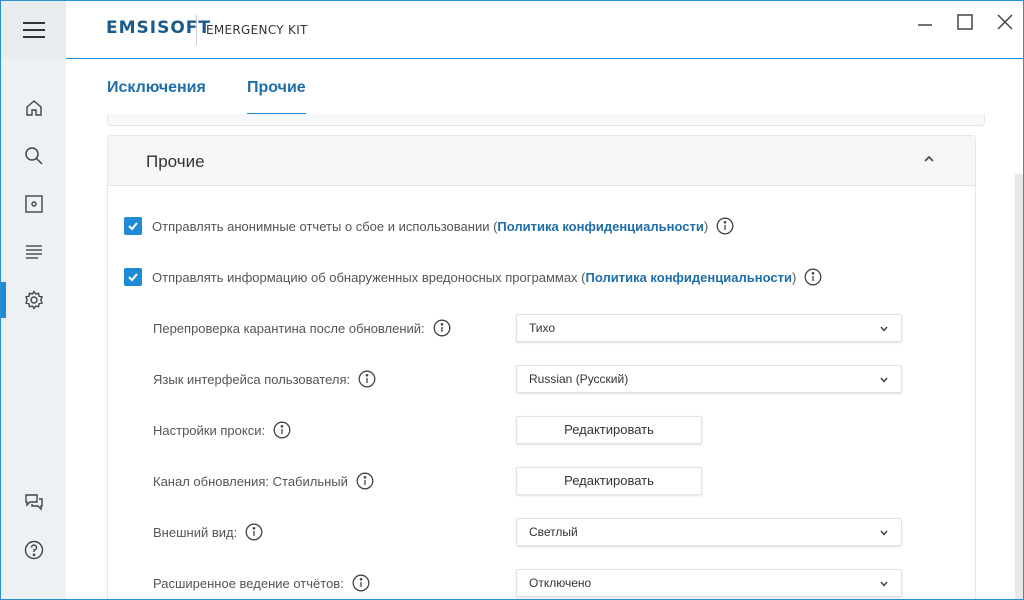  Describe the element at coordinates (609, 481) in the screenshot. I see `update-channel-edit-button: Редактировать` at that location.